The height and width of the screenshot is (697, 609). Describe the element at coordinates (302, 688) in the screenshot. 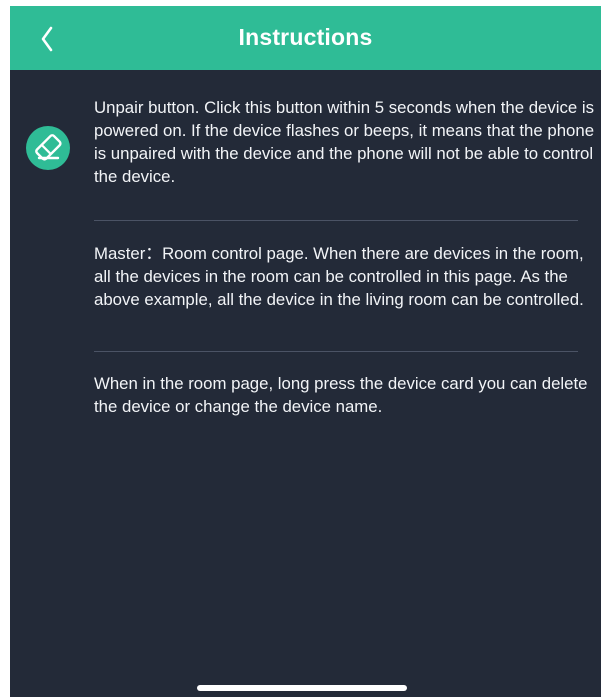

I see `home-indicator` at that location.